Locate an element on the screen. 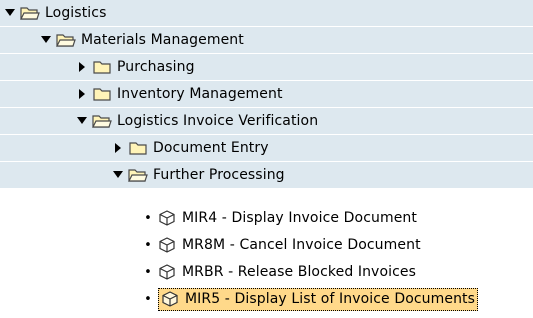 The image size is (533, 318). tree-label-logistics-invoice-verification: Logistics Invoice Verification is located at coordinates (218, 121).